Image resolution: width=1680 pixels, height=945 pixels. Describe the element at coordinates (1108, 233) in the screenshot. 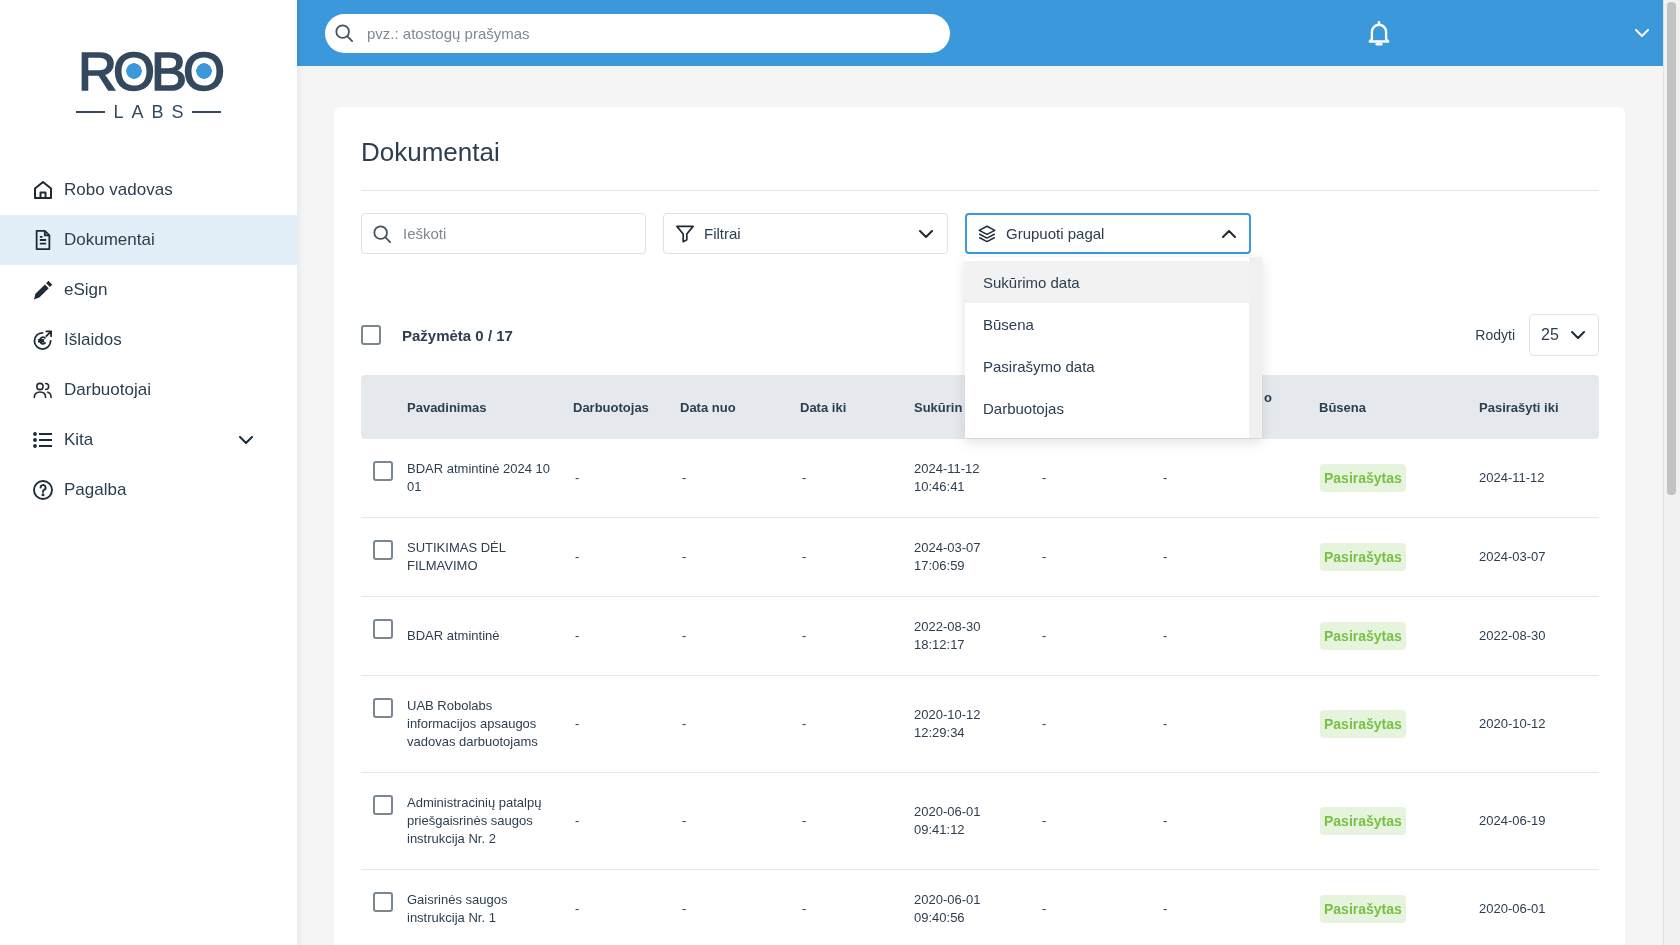

I see `group-by-dropdown: Grupuoti pagal` at that location.